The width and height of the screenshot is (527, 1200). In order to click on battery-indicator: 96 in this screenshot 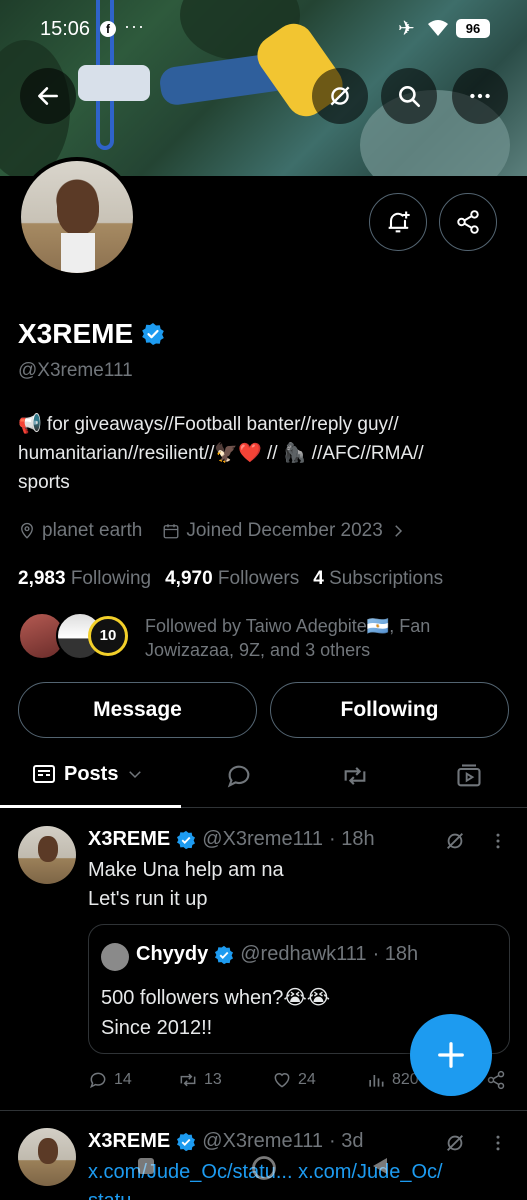, I will do `click(473, 28)`.